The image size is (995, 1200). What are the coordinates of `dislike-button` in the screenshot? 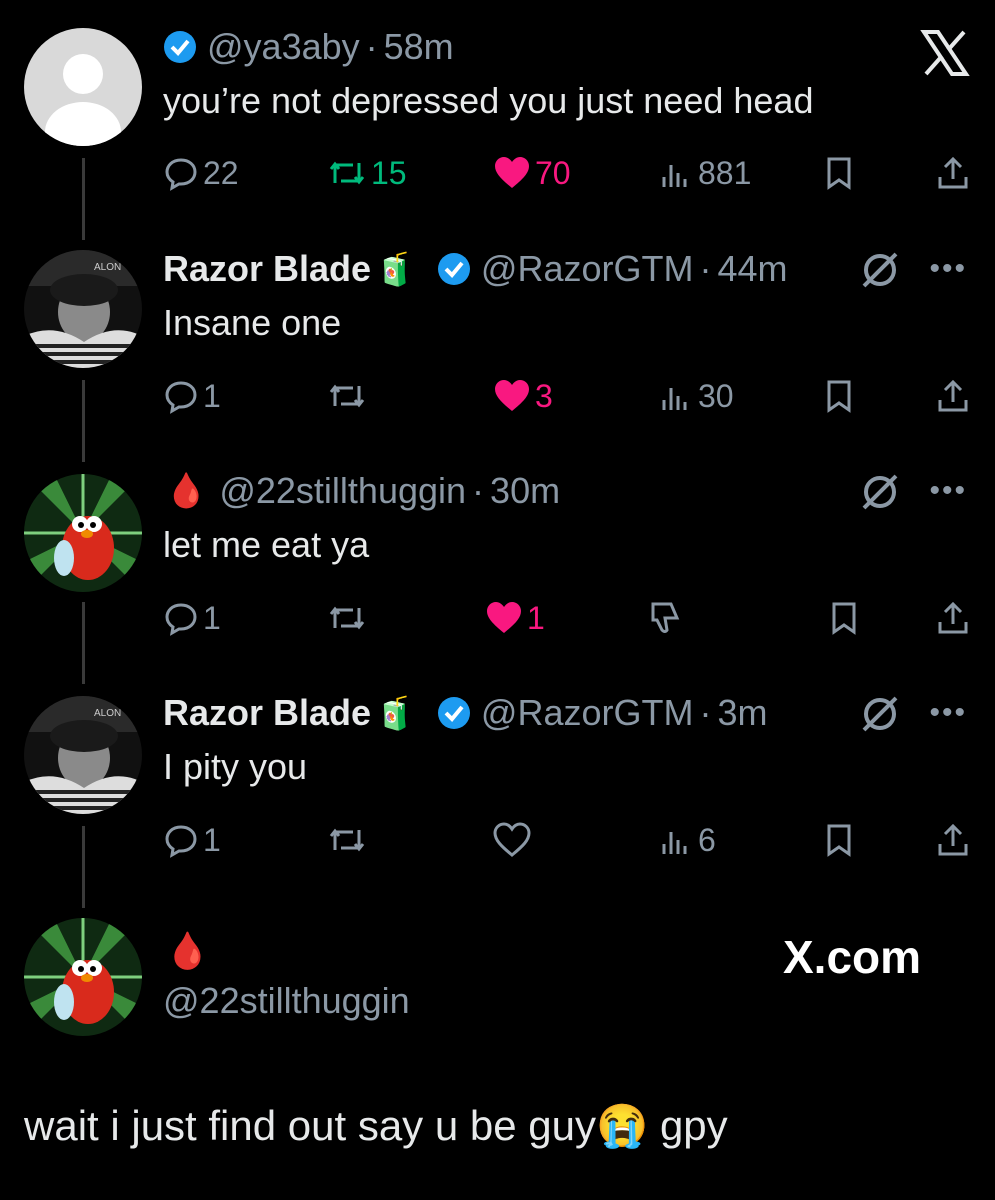 It's located at (667, 618).